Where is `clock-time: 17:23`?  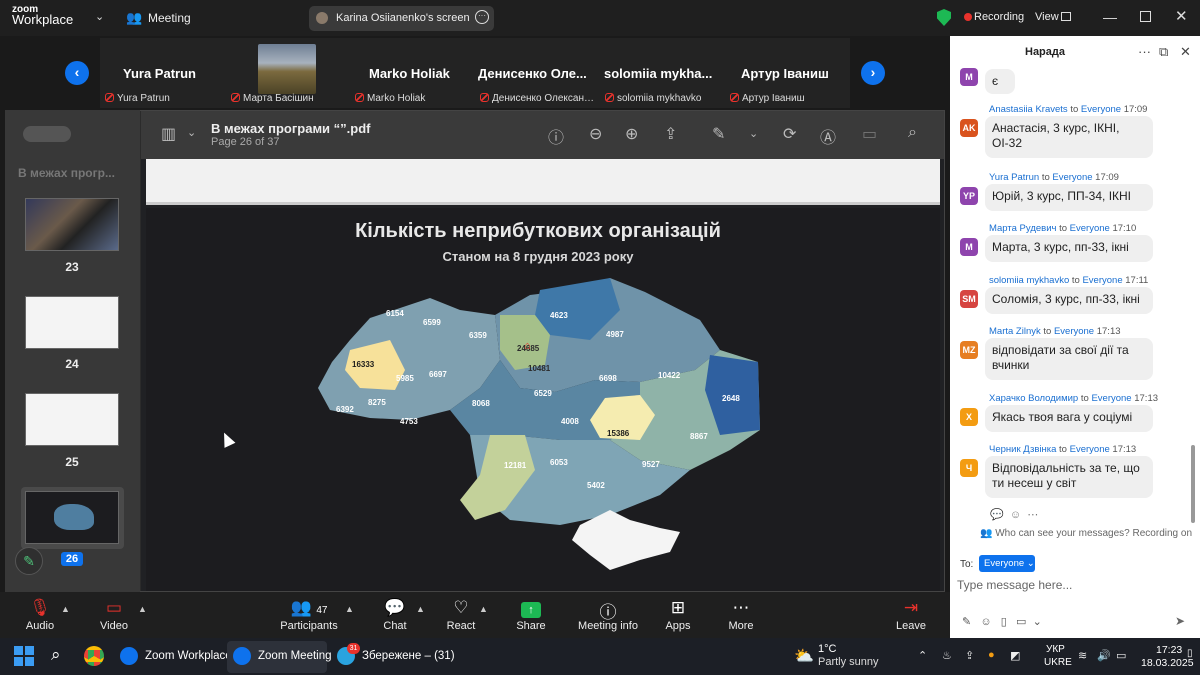 clock-time: 17:23 is located at coordinates (1169, 650).